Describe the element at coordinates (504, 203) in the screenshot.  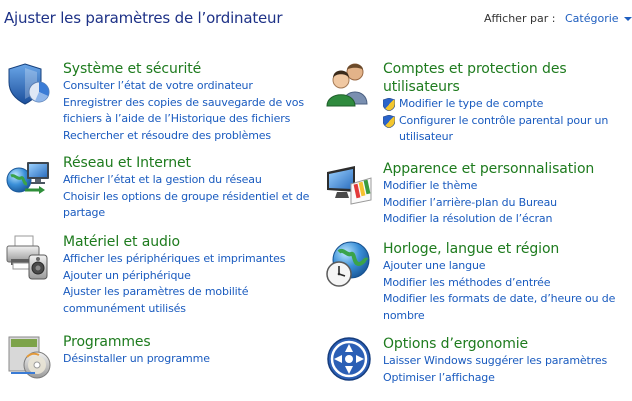
I see `link-change-desktop-background: Modifier l’arrière-plan du Bureau` at that location.